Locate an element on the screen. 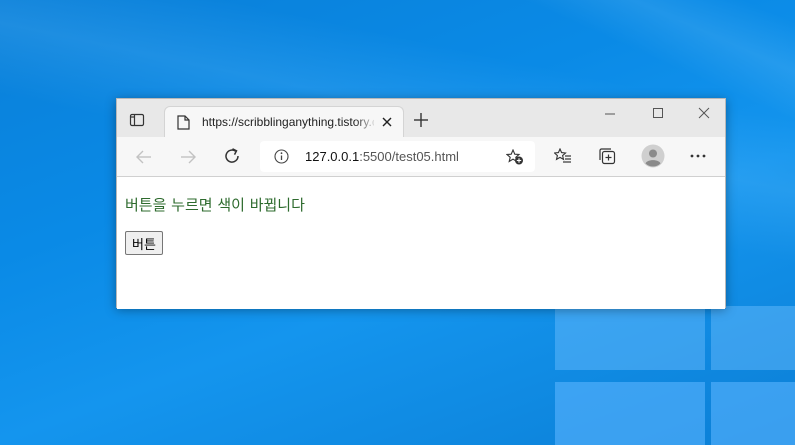  window-close-icon is located at coordinates (704, 113).